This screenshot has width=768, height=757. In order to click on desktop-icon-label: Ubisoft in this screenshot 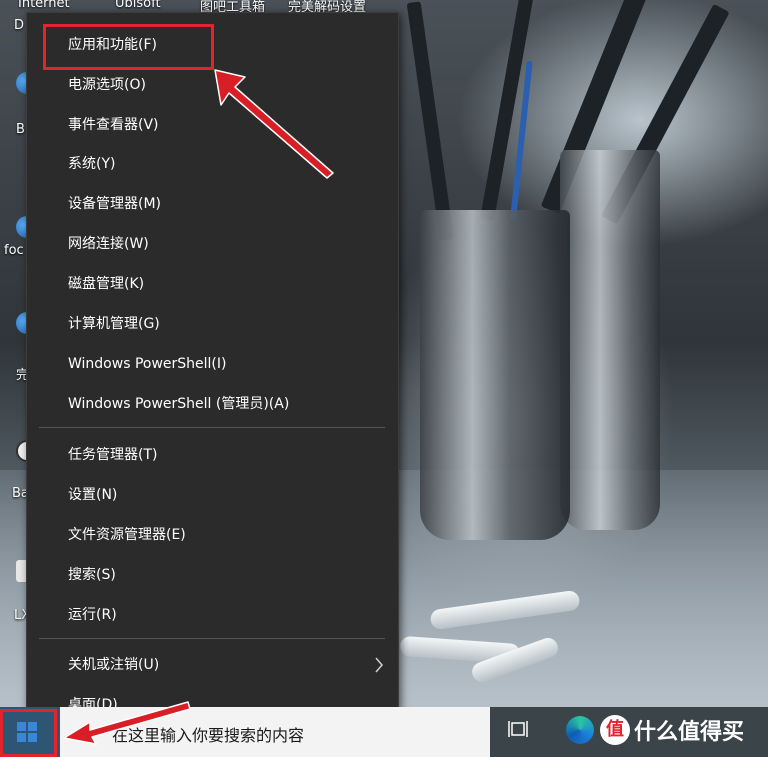, I will do `click(138, 5)`.